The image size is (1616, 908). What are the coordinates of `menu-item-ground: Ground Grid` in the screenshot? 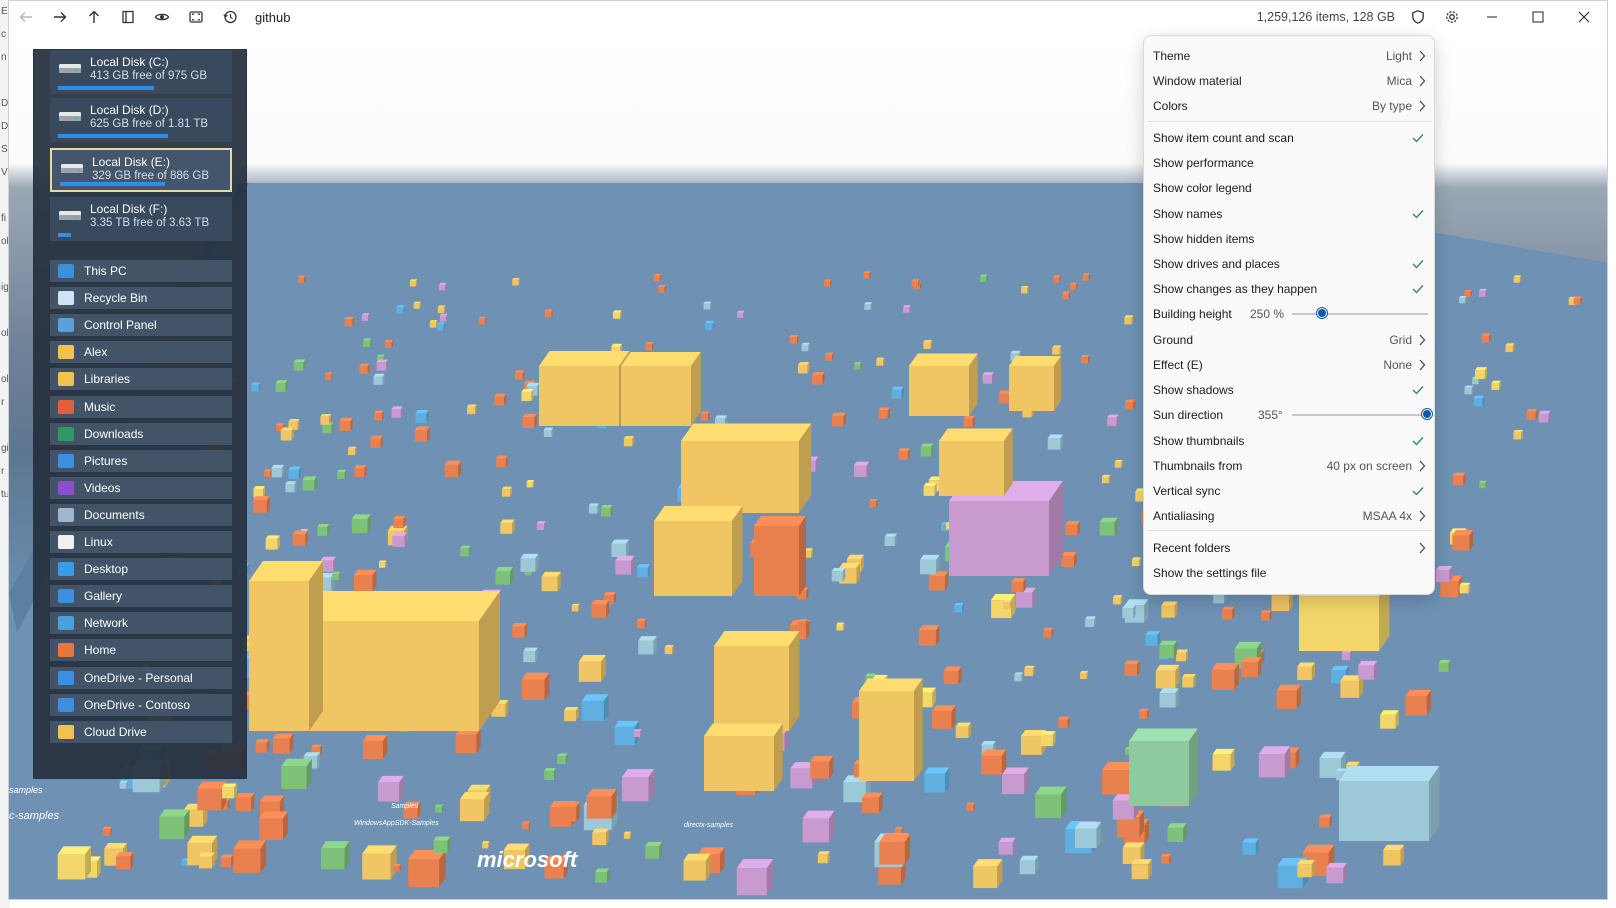 It's located at (1290, 339).